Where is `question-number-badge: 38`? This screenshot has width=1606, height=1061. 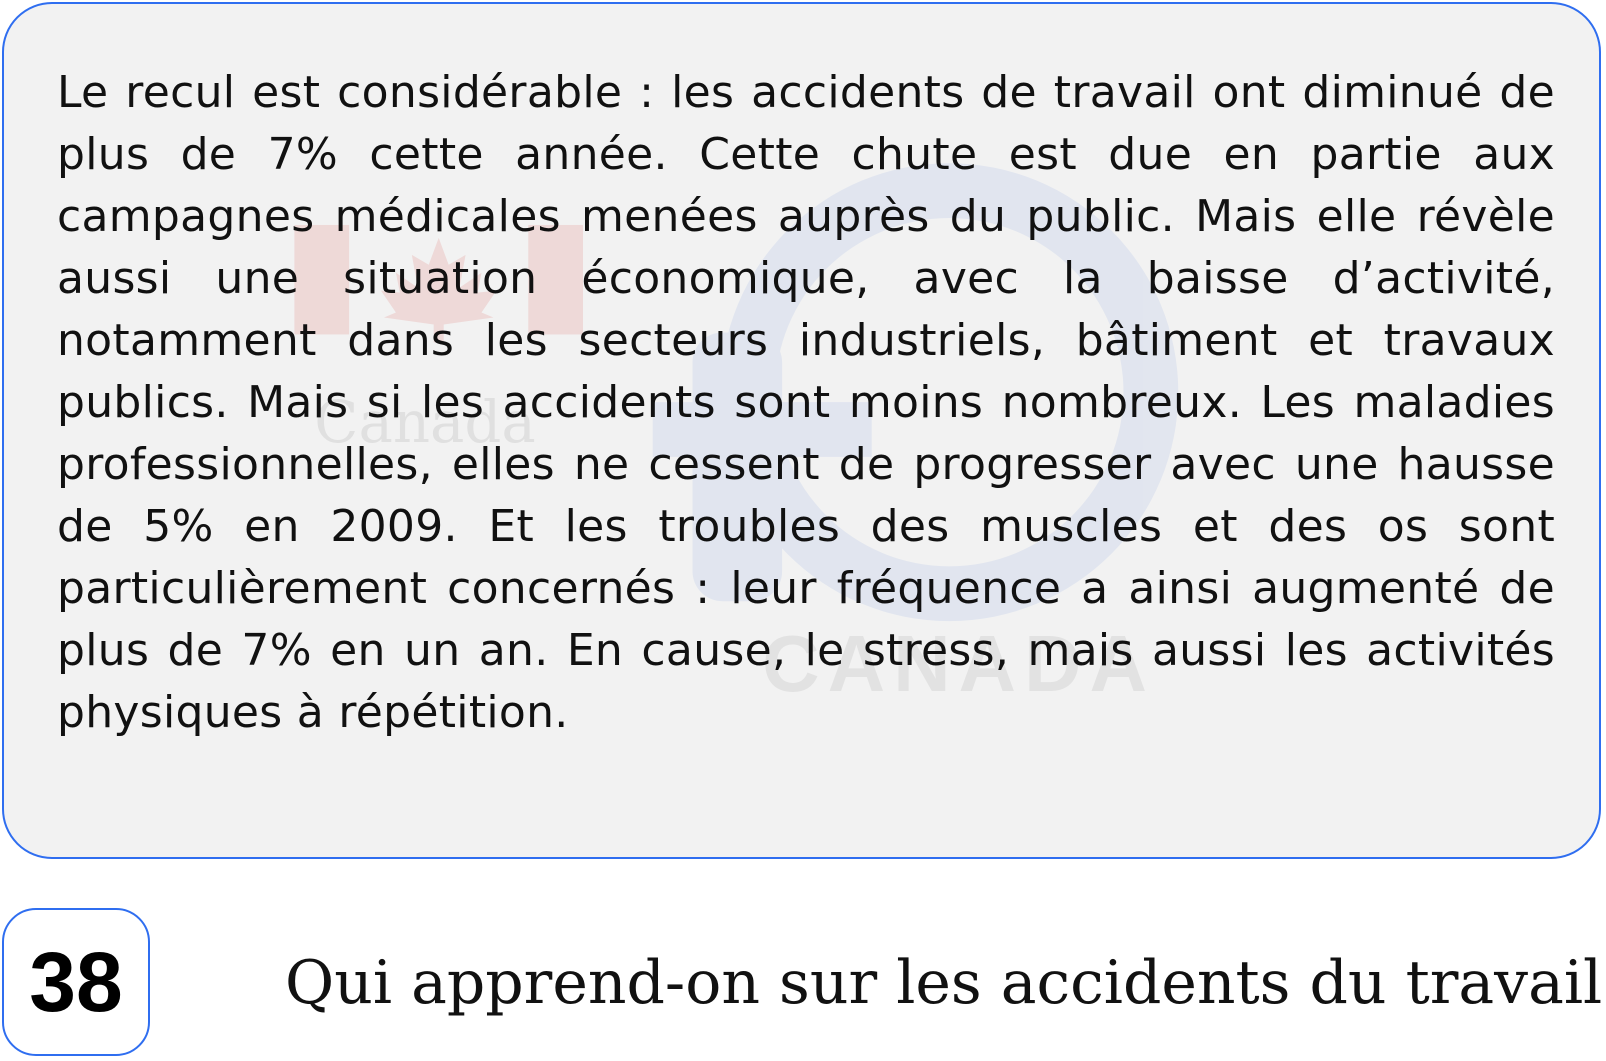 question-number-badge: 38 is located at coordinates (76, 982).